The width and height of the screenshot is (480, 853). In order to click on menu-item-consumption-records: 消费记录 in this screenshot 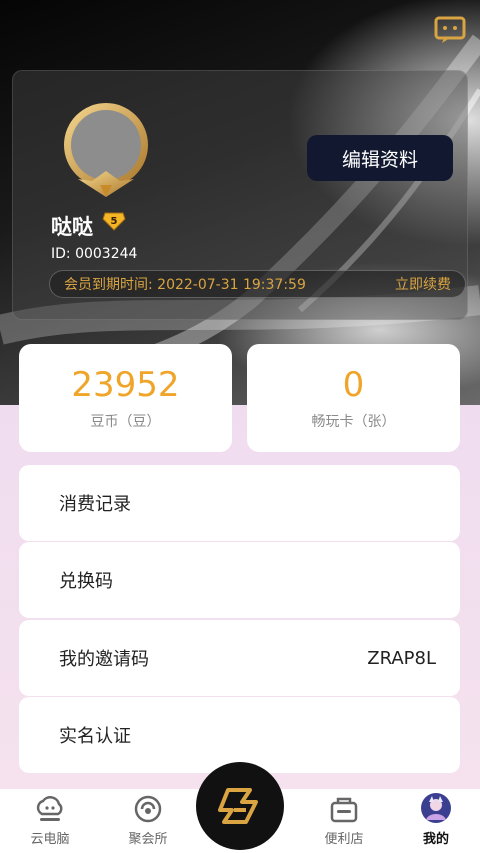, I will do `click(239, 503)`.